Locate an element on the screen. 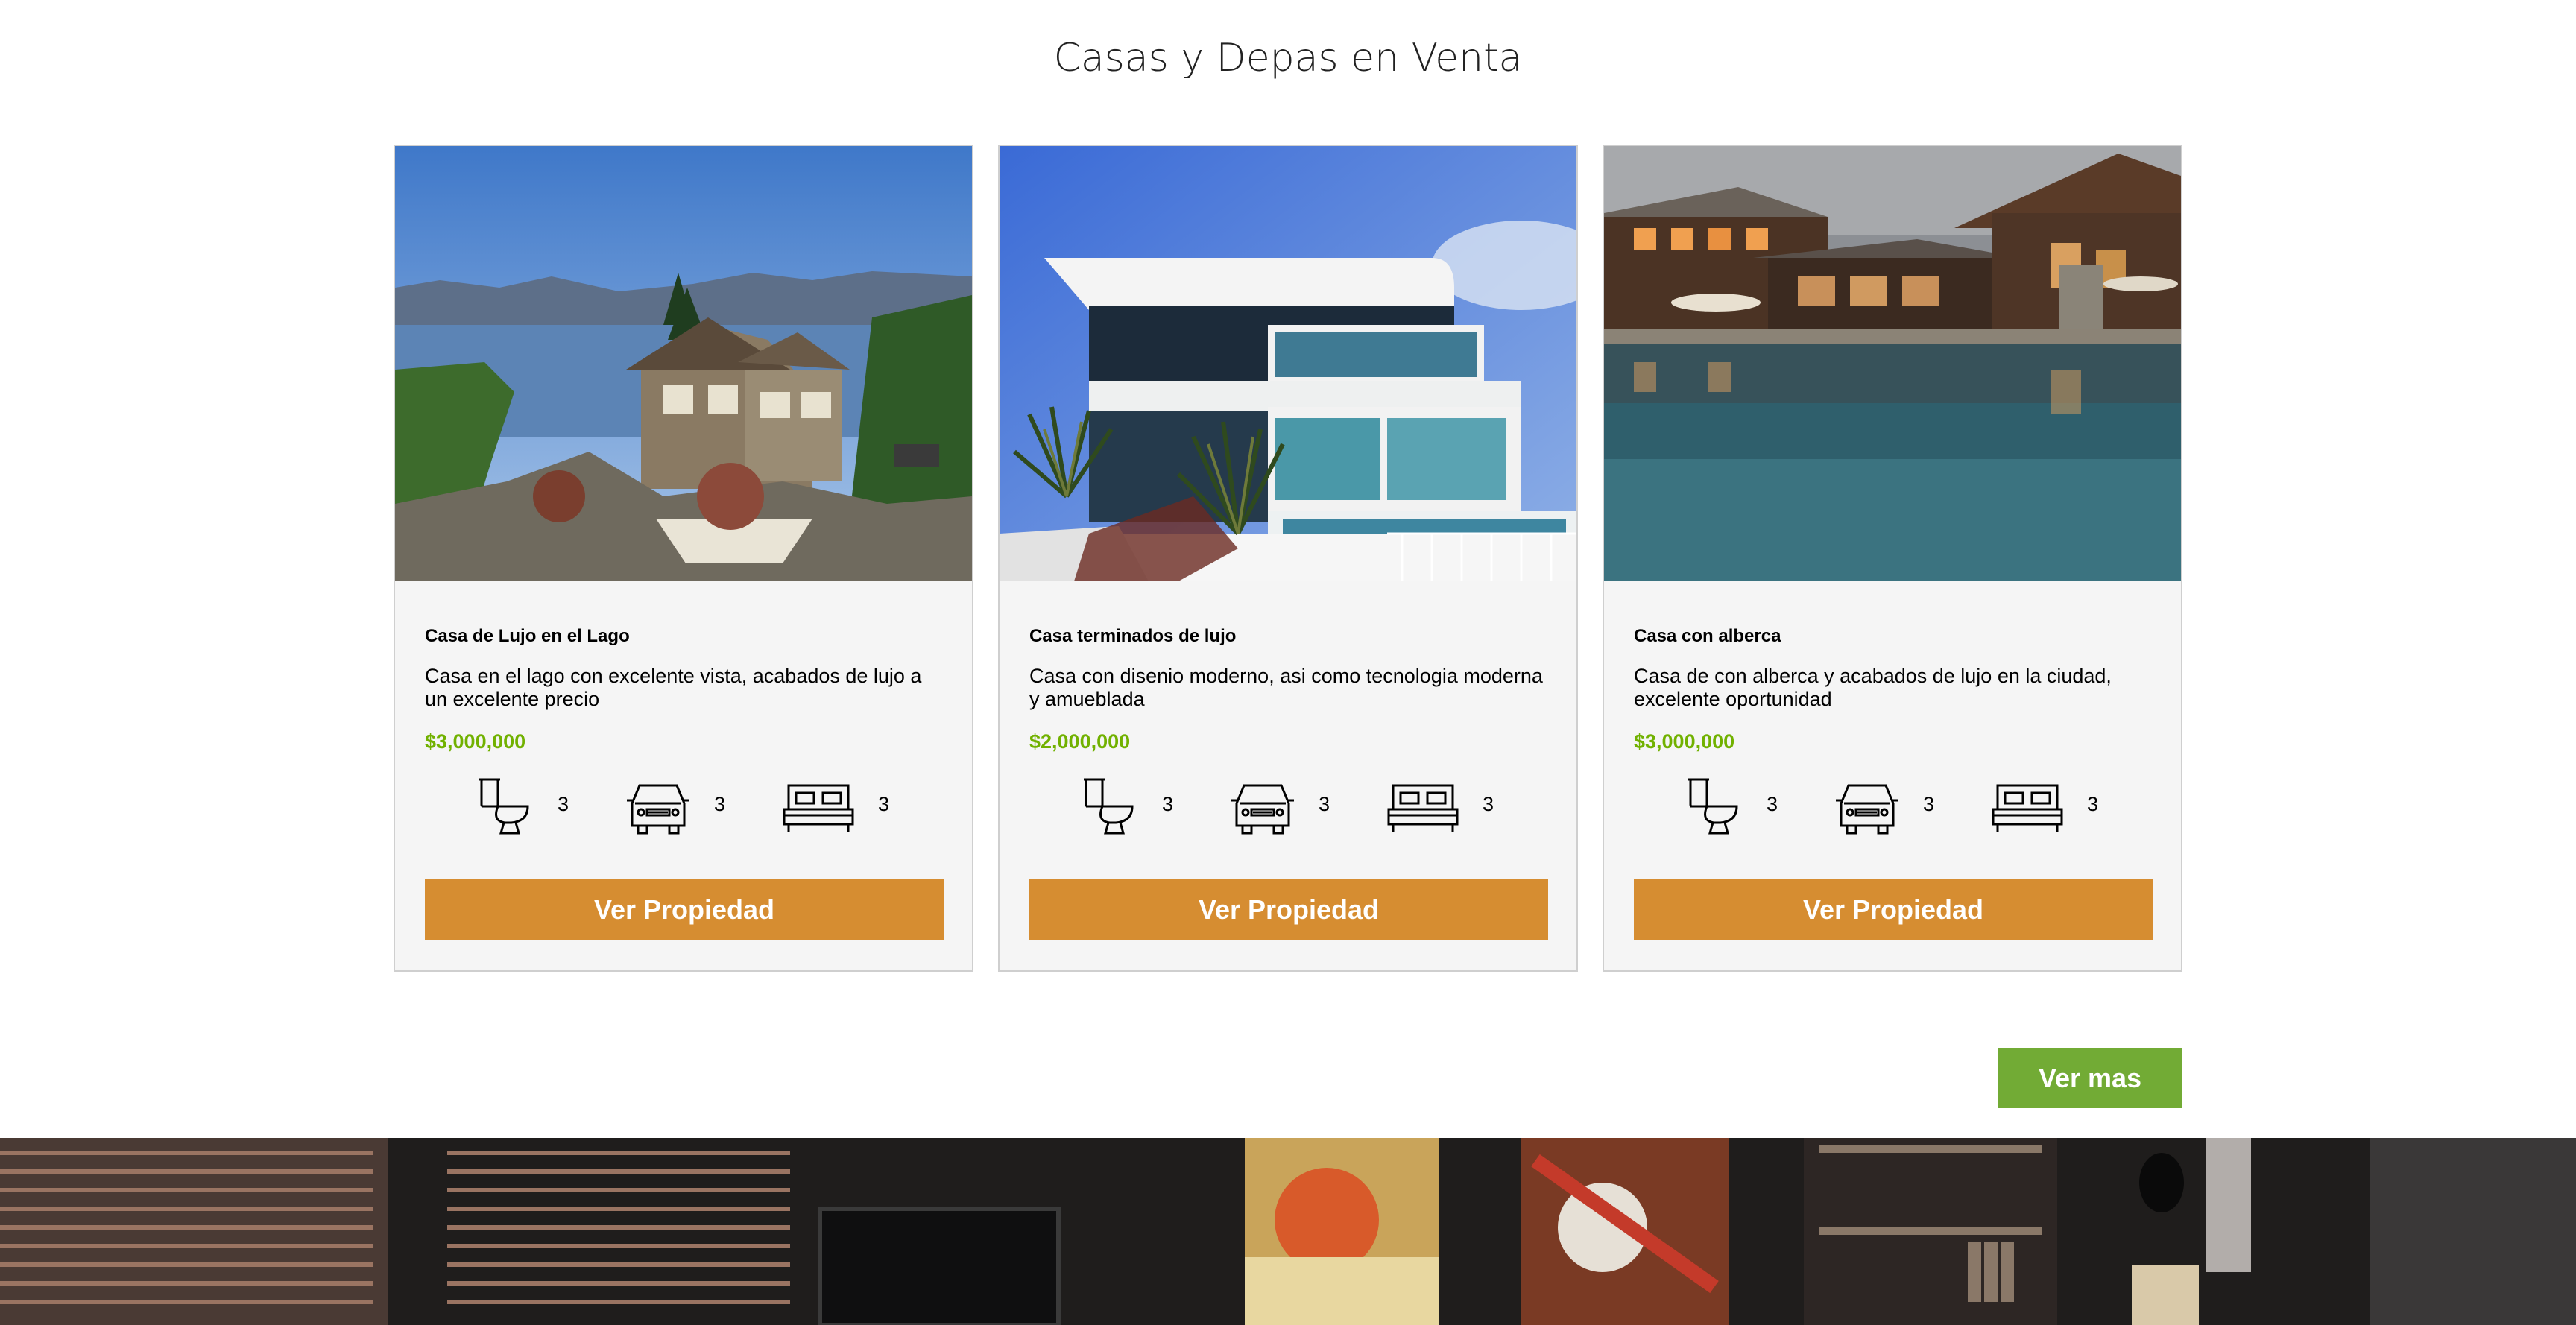 This screenshot has height=1325, width=2576. interior-banner-image is located at coordinates (1288, 1231).